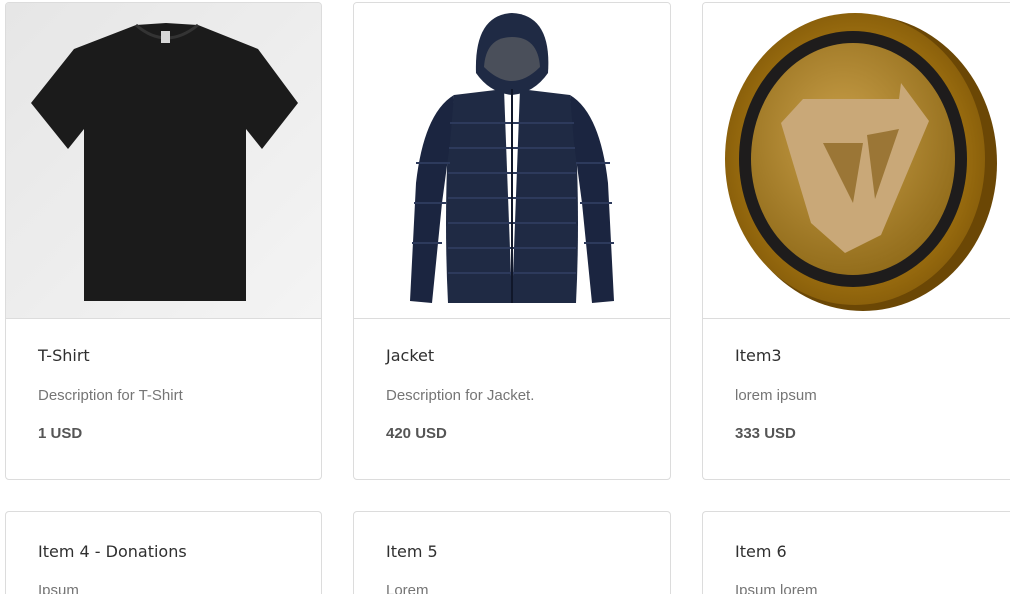  What do you see at coordinates (776, 588) in the screenshot?
I see `product-description: Ipsum lorem` at bounding box center [776, 588].